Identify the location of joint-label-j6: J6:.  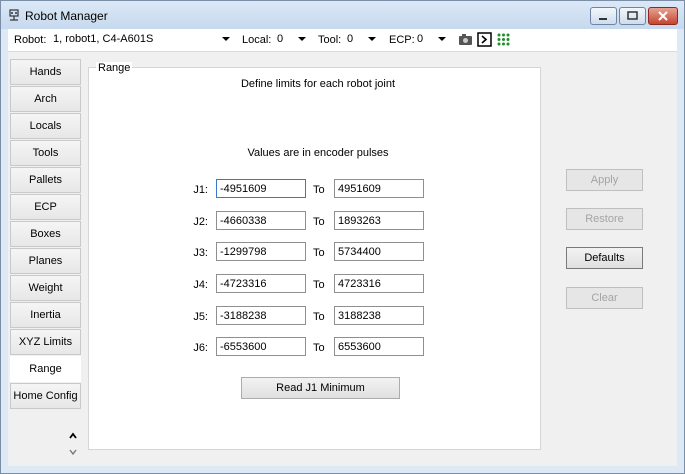
(200, 348).